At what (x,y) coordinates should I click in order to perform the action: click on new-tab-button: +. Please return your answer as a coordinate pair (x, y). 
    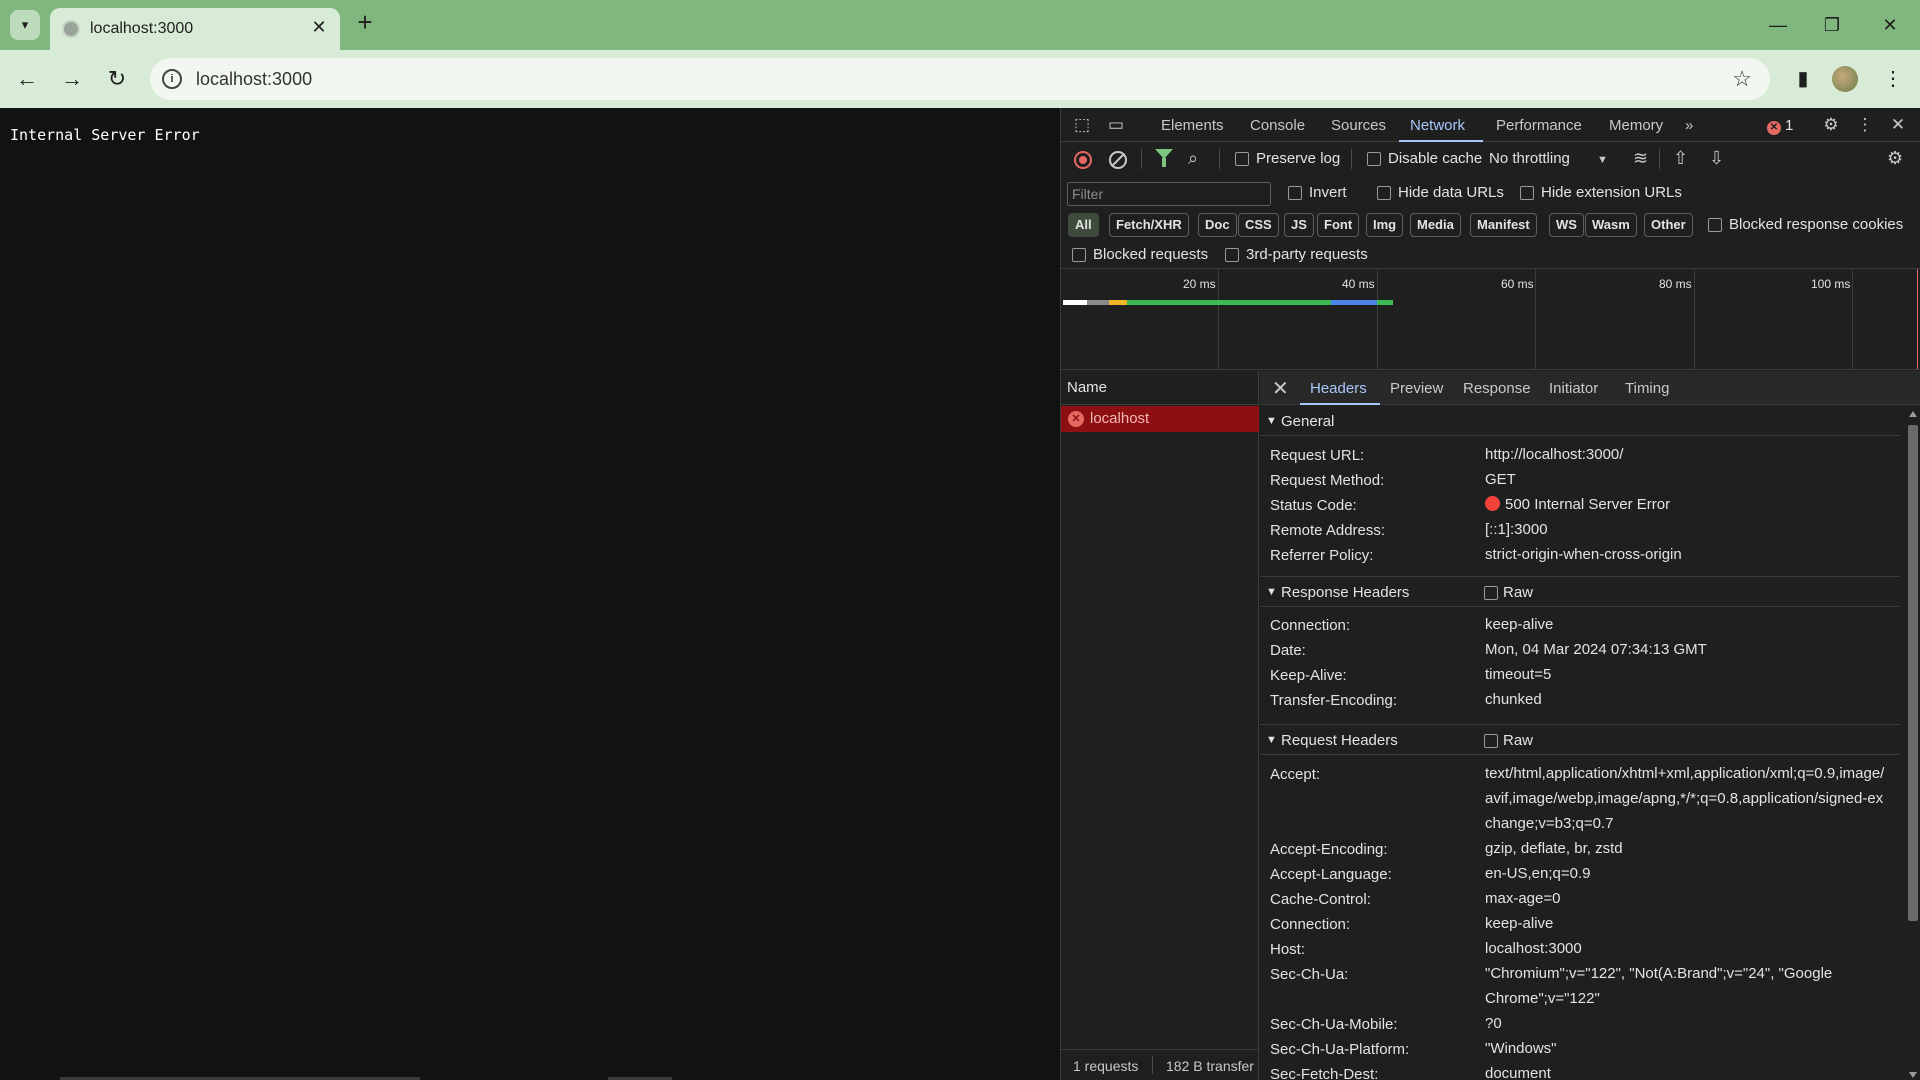
    Looking at the image, I should click on (365, 22).